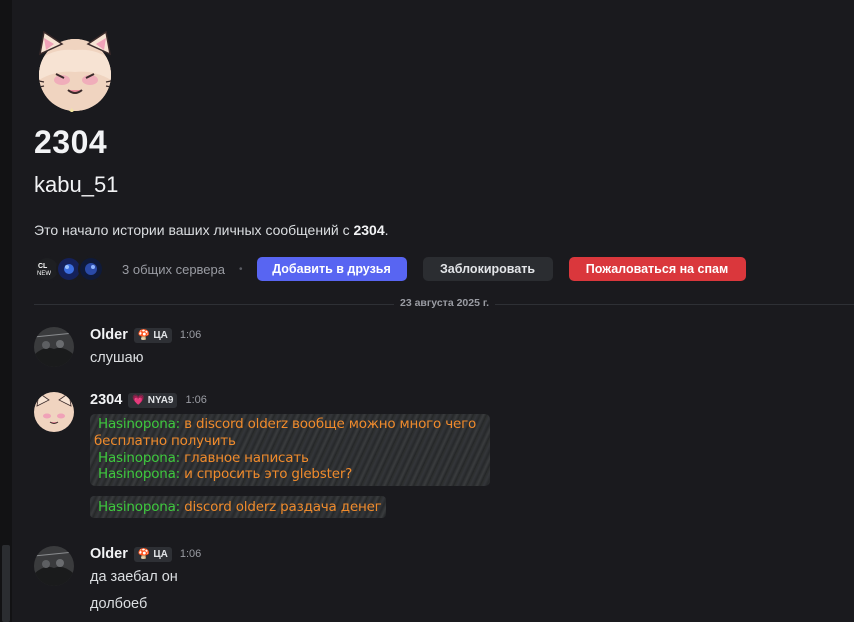  I want to click on left-rail-handle, so click(6, 583).